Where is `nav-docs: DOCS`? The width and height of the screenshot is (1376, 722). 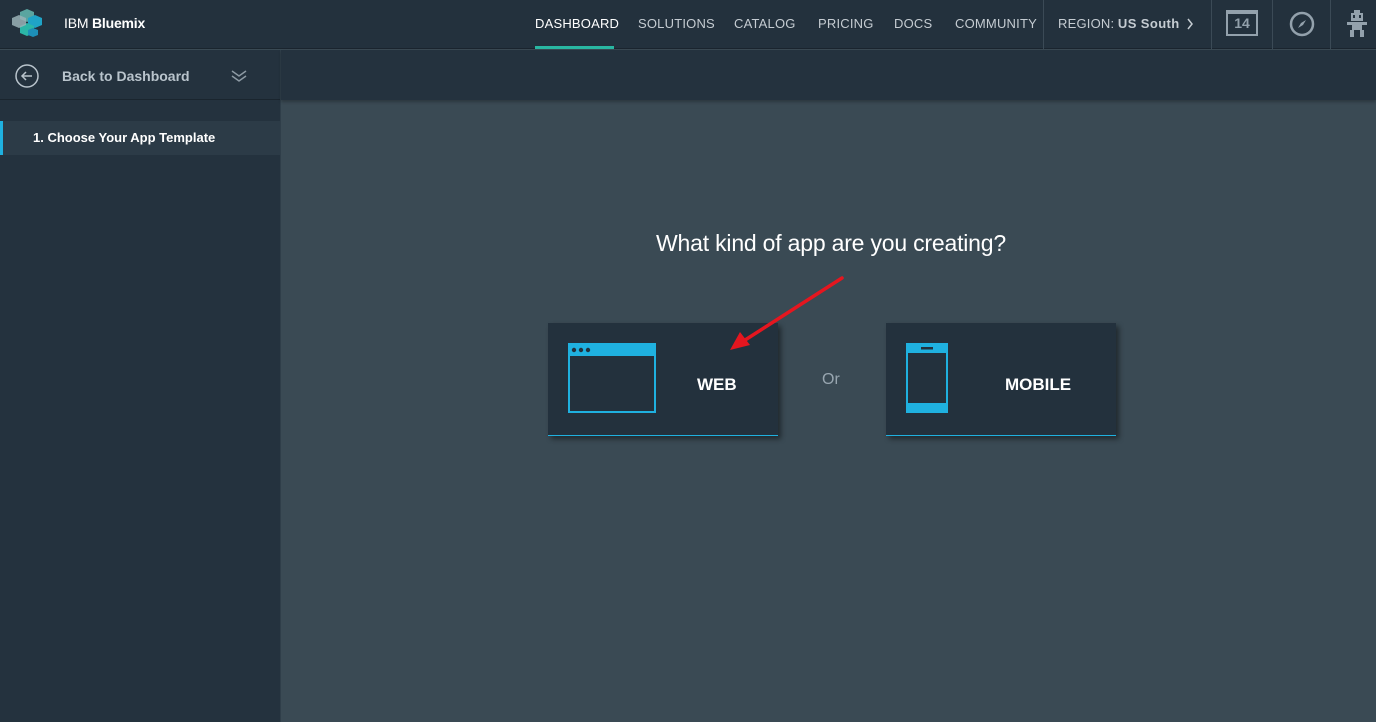 nav-docs: DOCS is located at coordinates (913, 24).